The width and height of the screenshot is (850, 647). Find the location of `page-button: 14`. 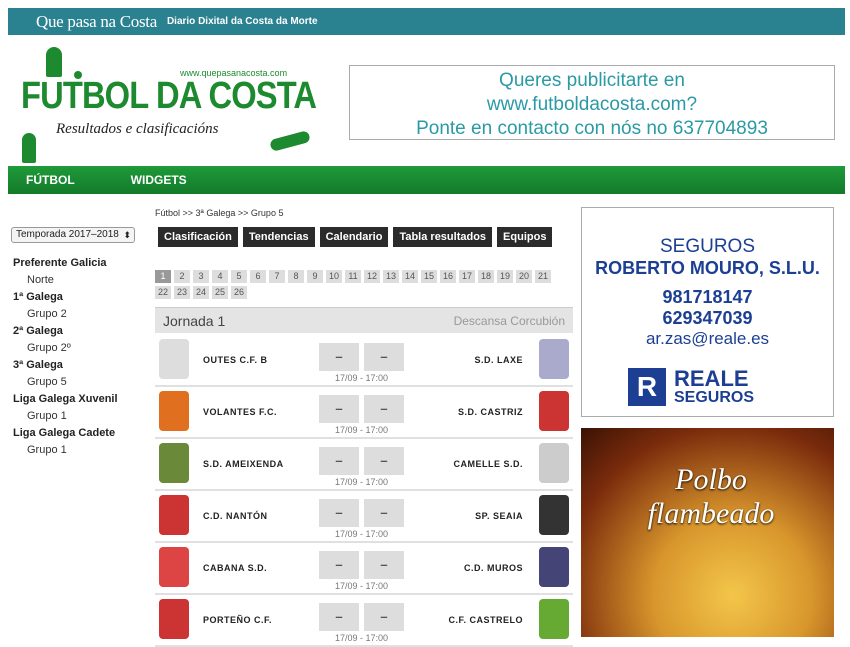

page-button: 14 is located at coordinates (410, 276).